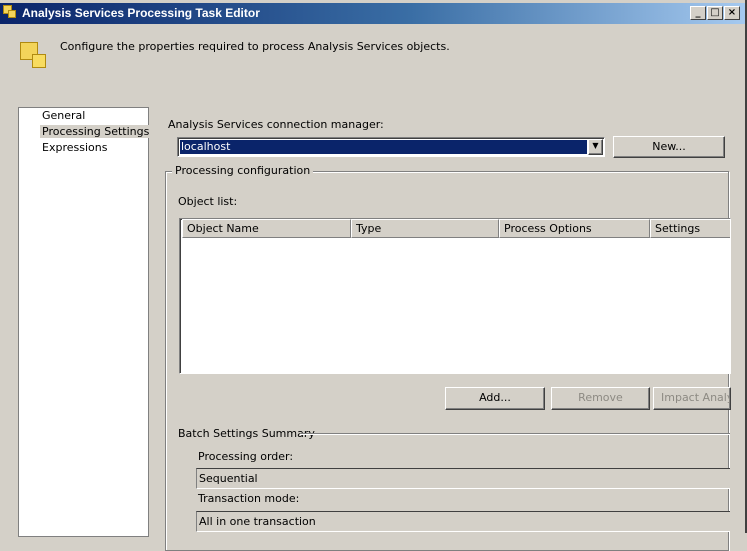 The width and height of the screenshot is (747, 551). I want to click on column-process-options: Process Options, so click(574, 228).